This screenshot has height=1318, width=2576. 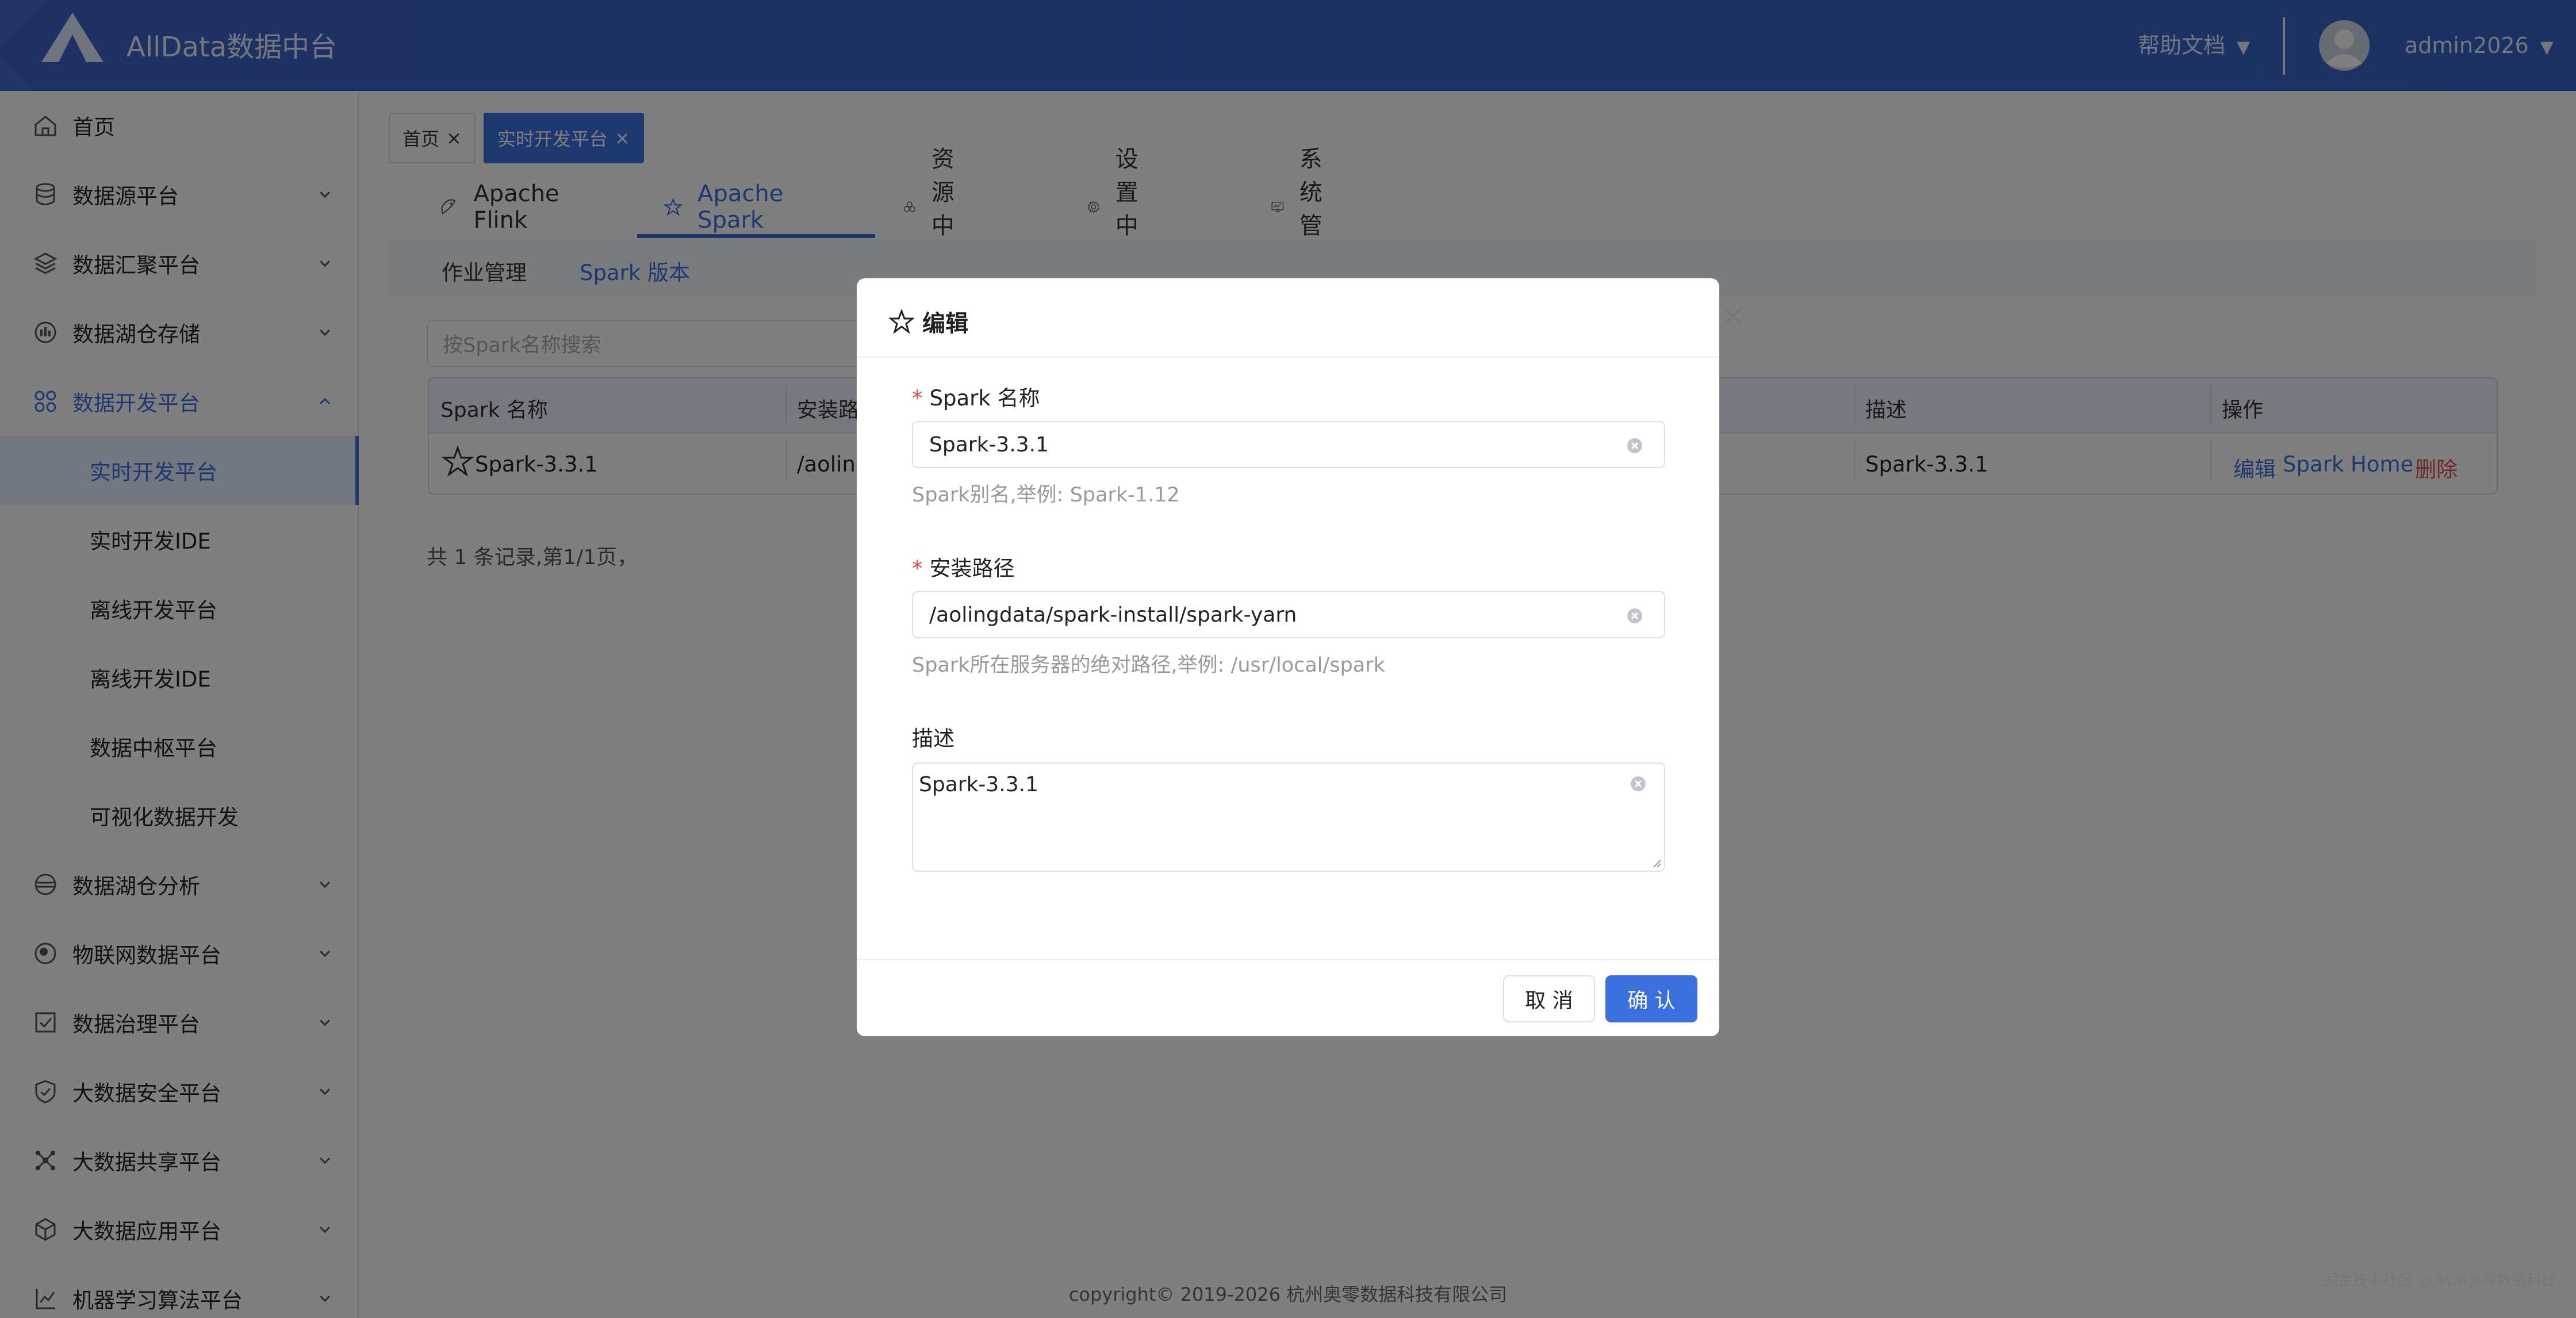 What do you see at coordinates (972, 568) in the screenshot?
I see `install-path-label-text: 安装路径` at bounding box center [972, 568].